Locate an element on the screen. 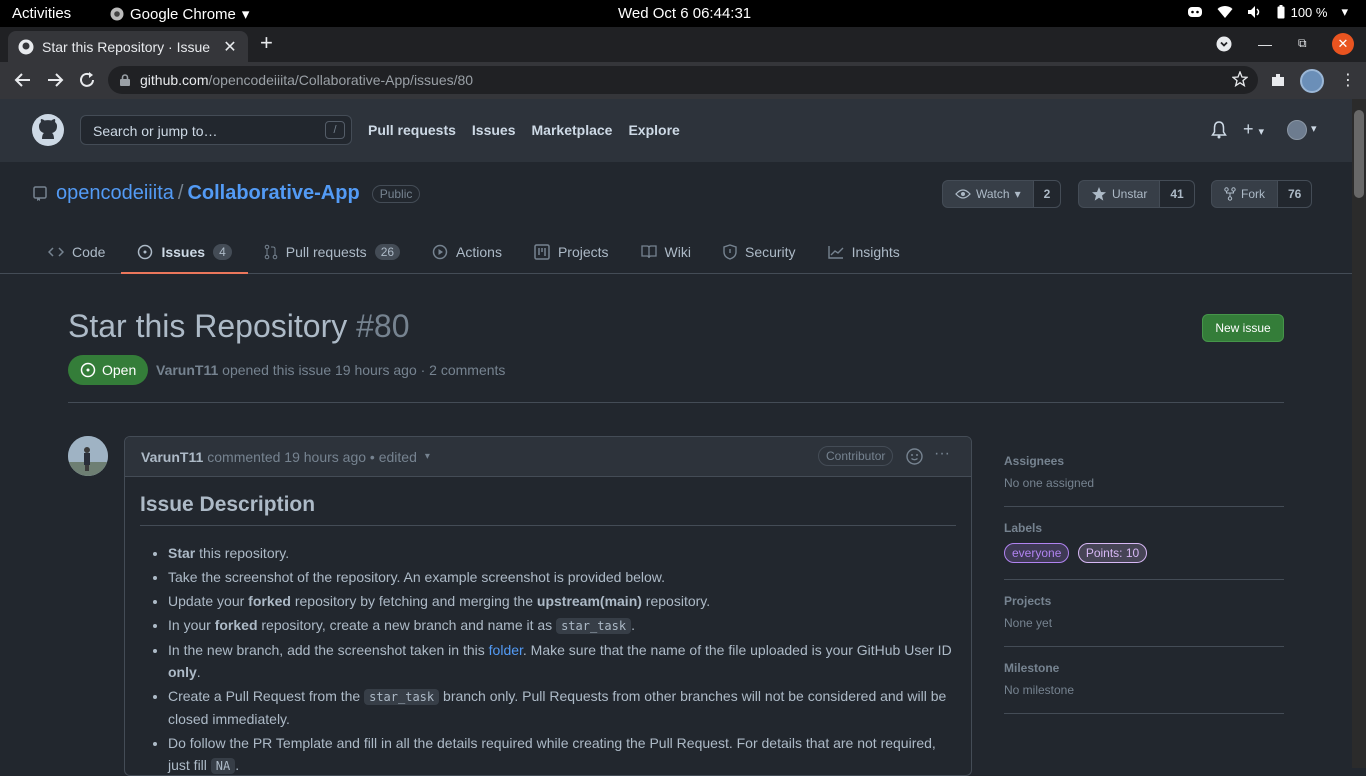 The width and height of the screenshot is (1366, 776). search-shortcut-key: / is located at coordinates (335, 130).